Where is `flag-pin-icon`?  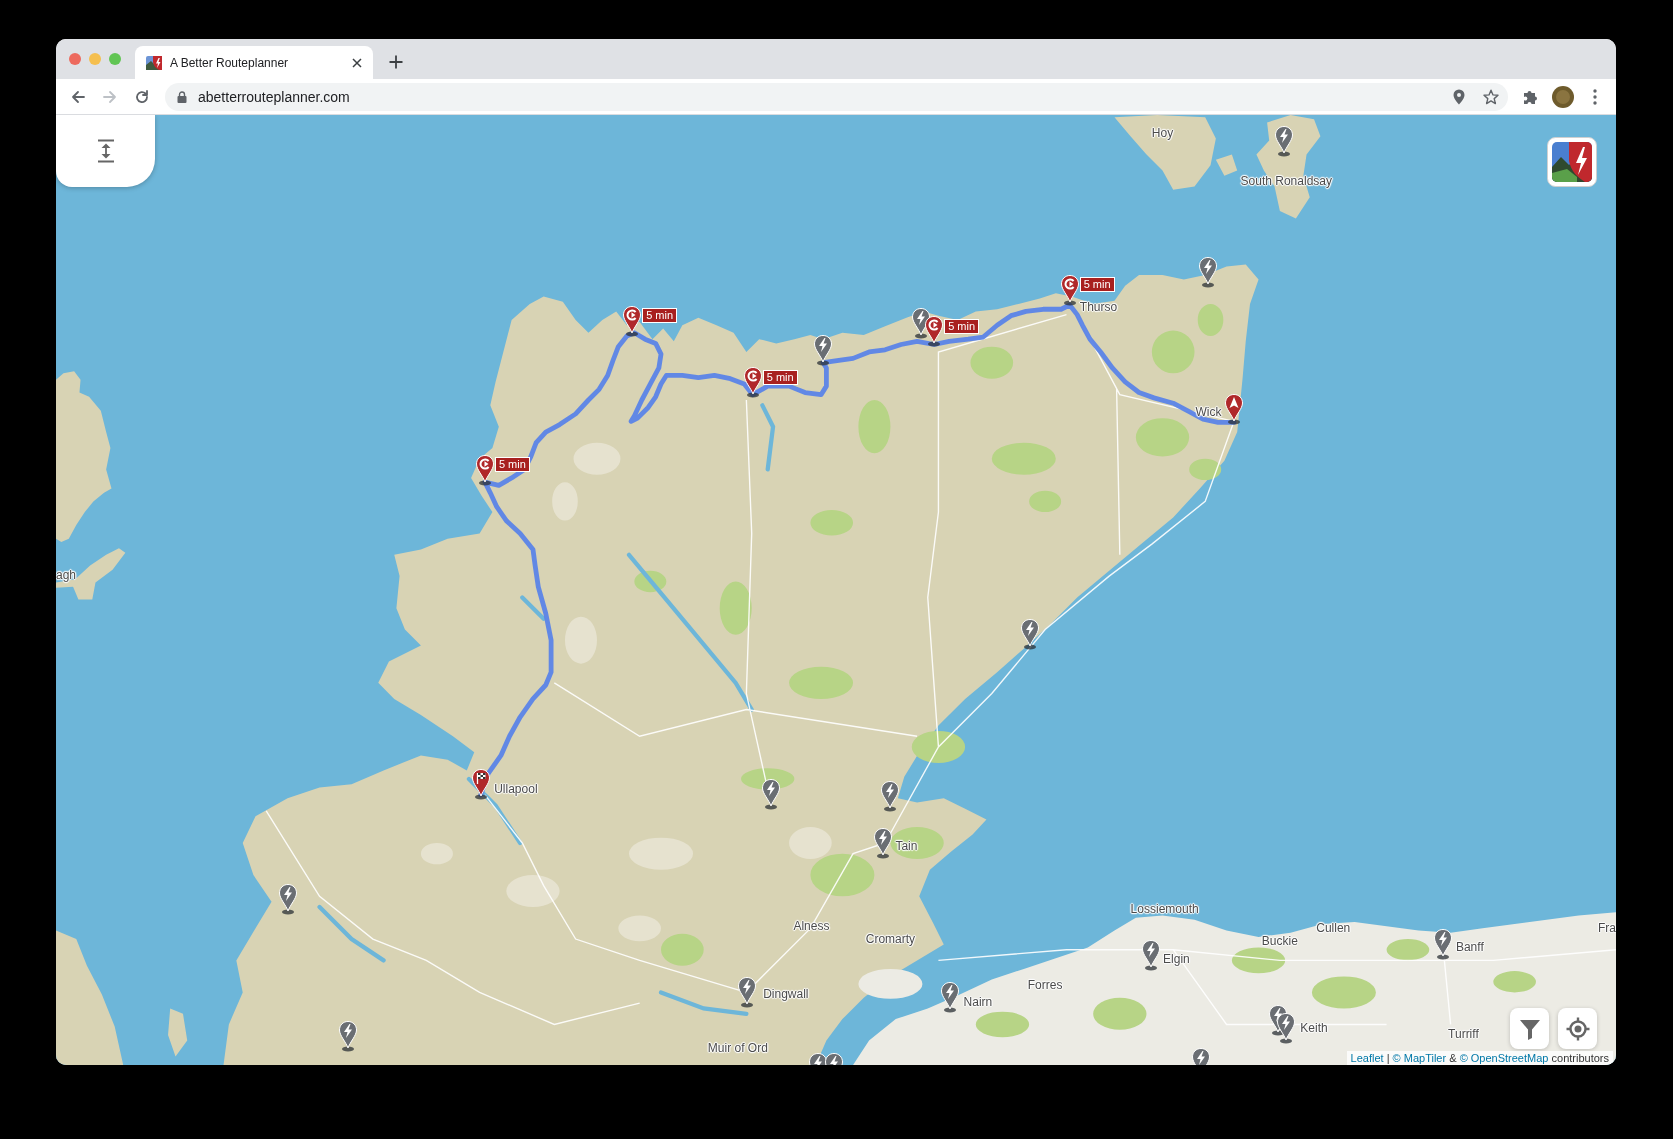 flag-pin-icon is located at coordinates (480, 783).